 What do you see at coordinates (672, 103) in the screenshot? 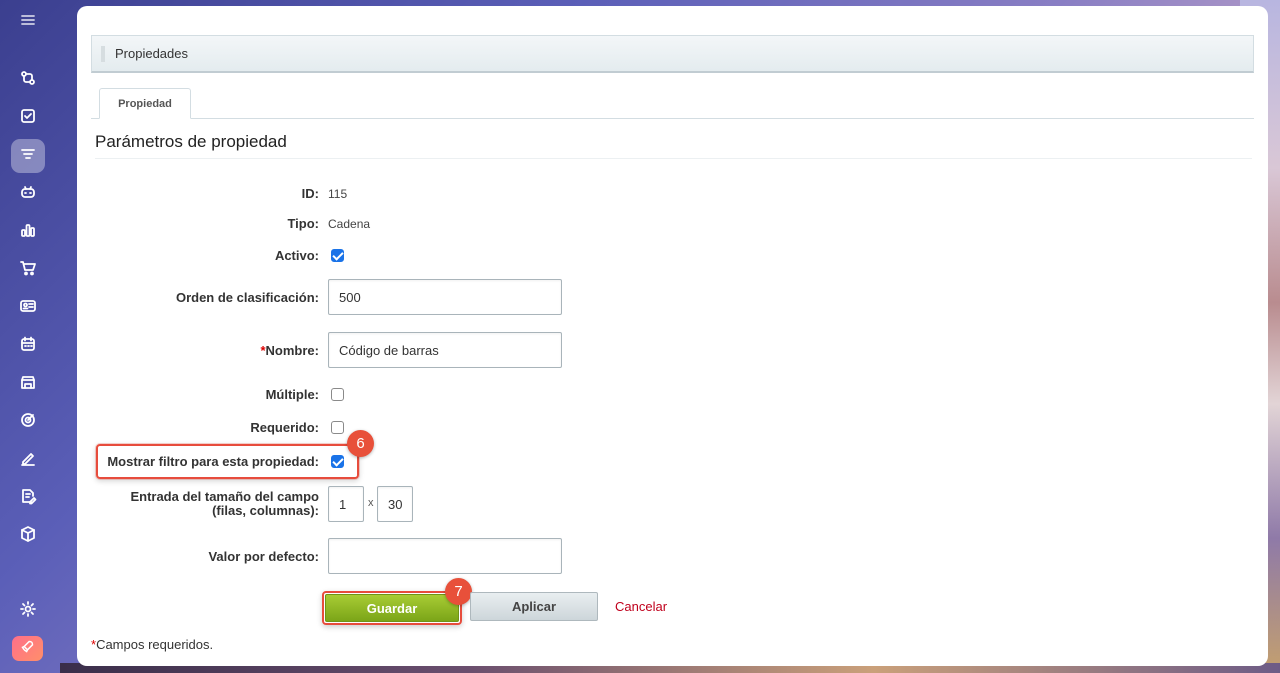
I see `tab-bar: Propiedad` at bounding box center [672, 103].